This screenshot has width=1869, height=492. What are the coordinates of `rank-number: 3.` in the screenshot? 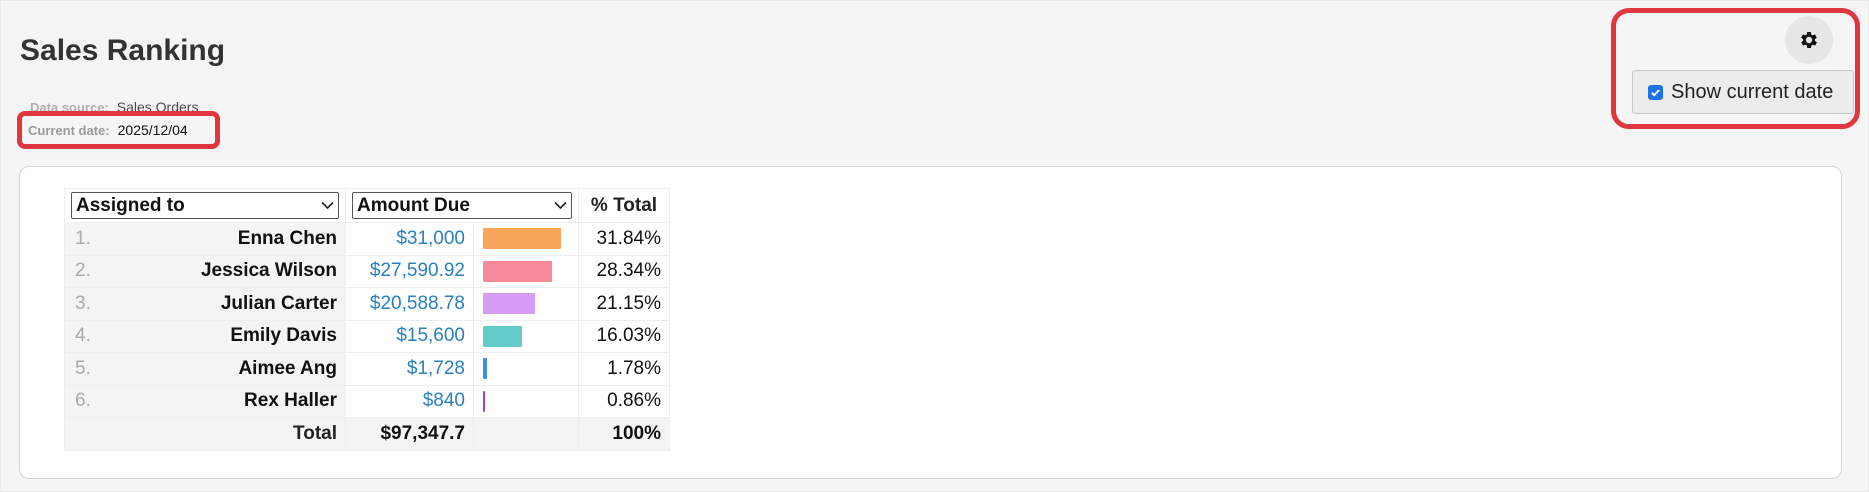 It's located at (83, 304).